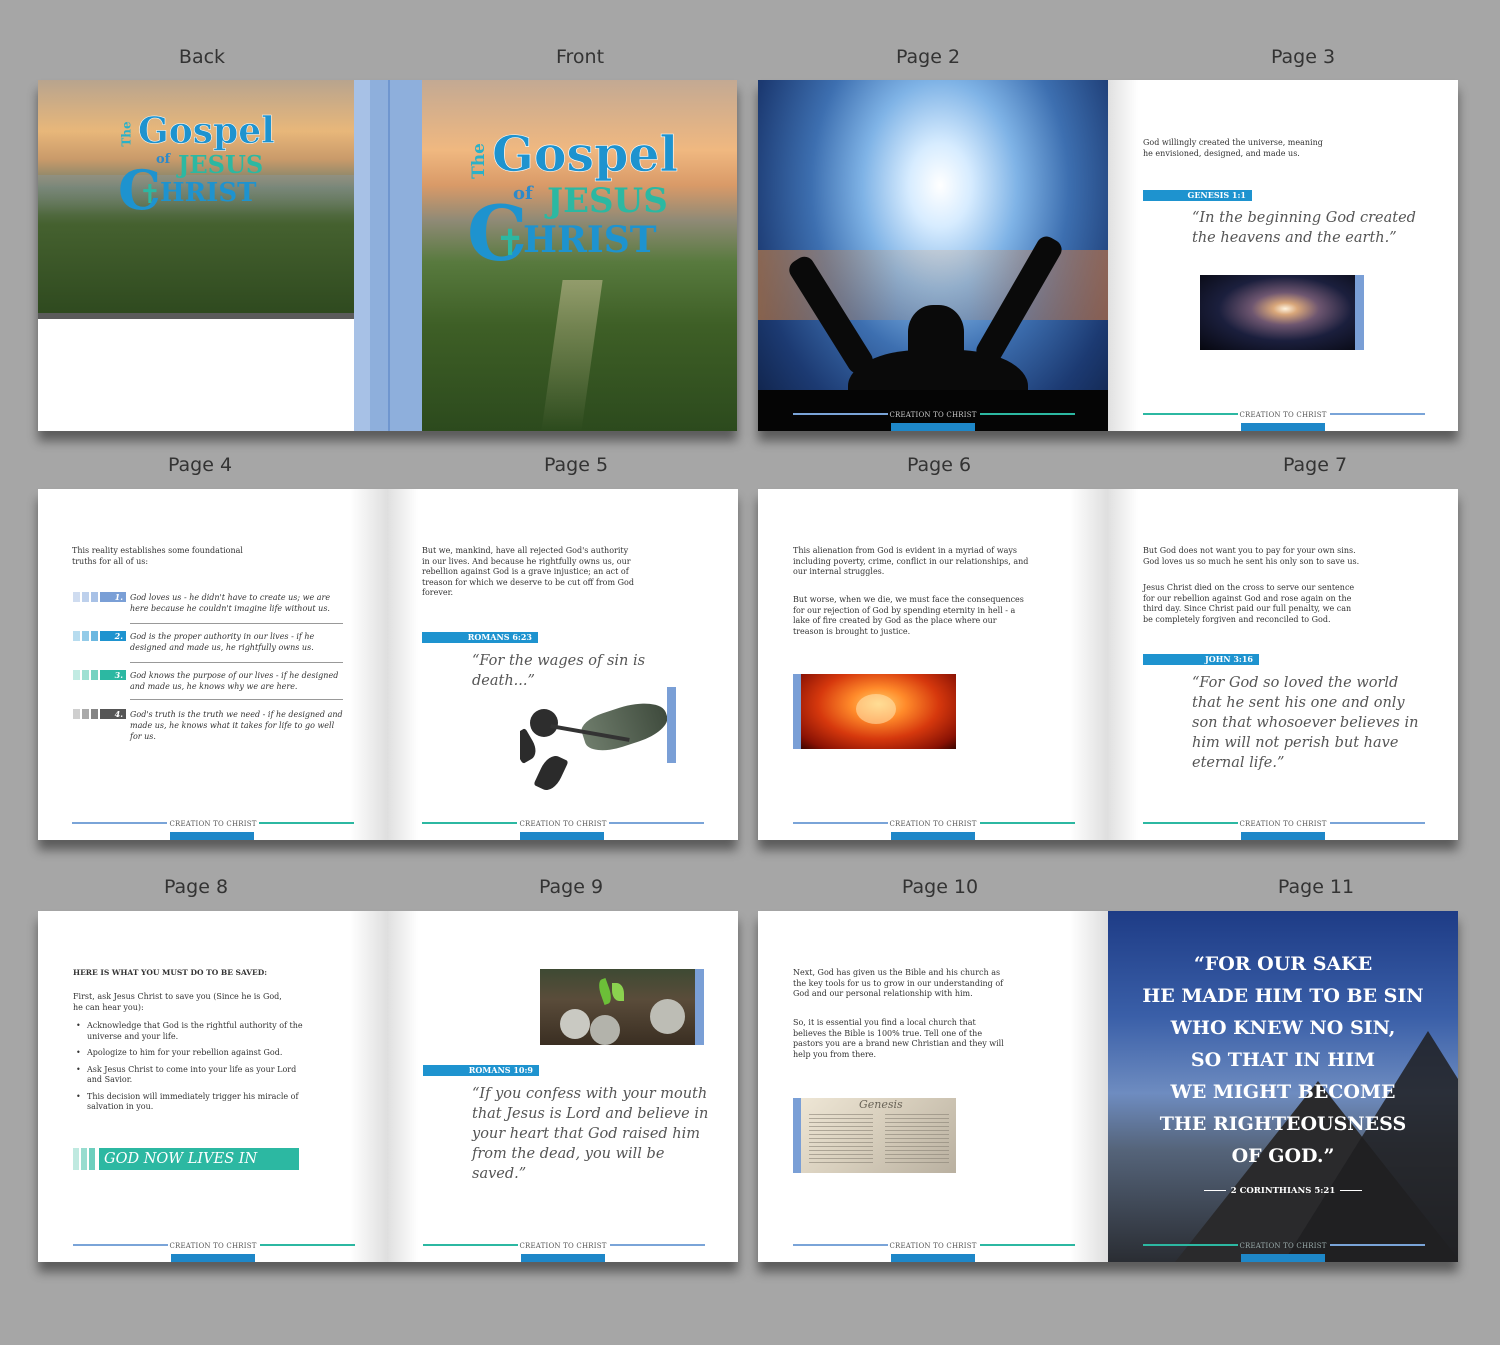 This screenshot has height=1345, width=1500. Describe the element at coordinates (576, 465) in the screenshot. I see `label-page-5: Page 5` at that location.